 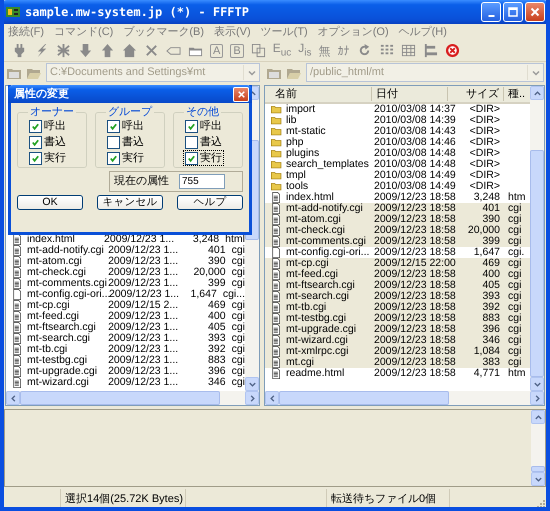 I want to click on column-header: 種.., so click(x=517, y=94).